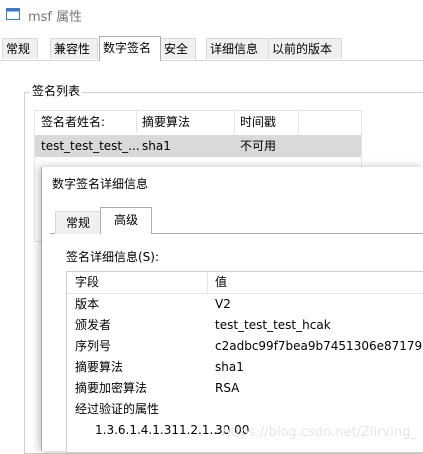  What do you see at coordinates (245, 409) in the screenshot?
I see `table-row: 经过验证的属性` at bounding box center [245, 409].